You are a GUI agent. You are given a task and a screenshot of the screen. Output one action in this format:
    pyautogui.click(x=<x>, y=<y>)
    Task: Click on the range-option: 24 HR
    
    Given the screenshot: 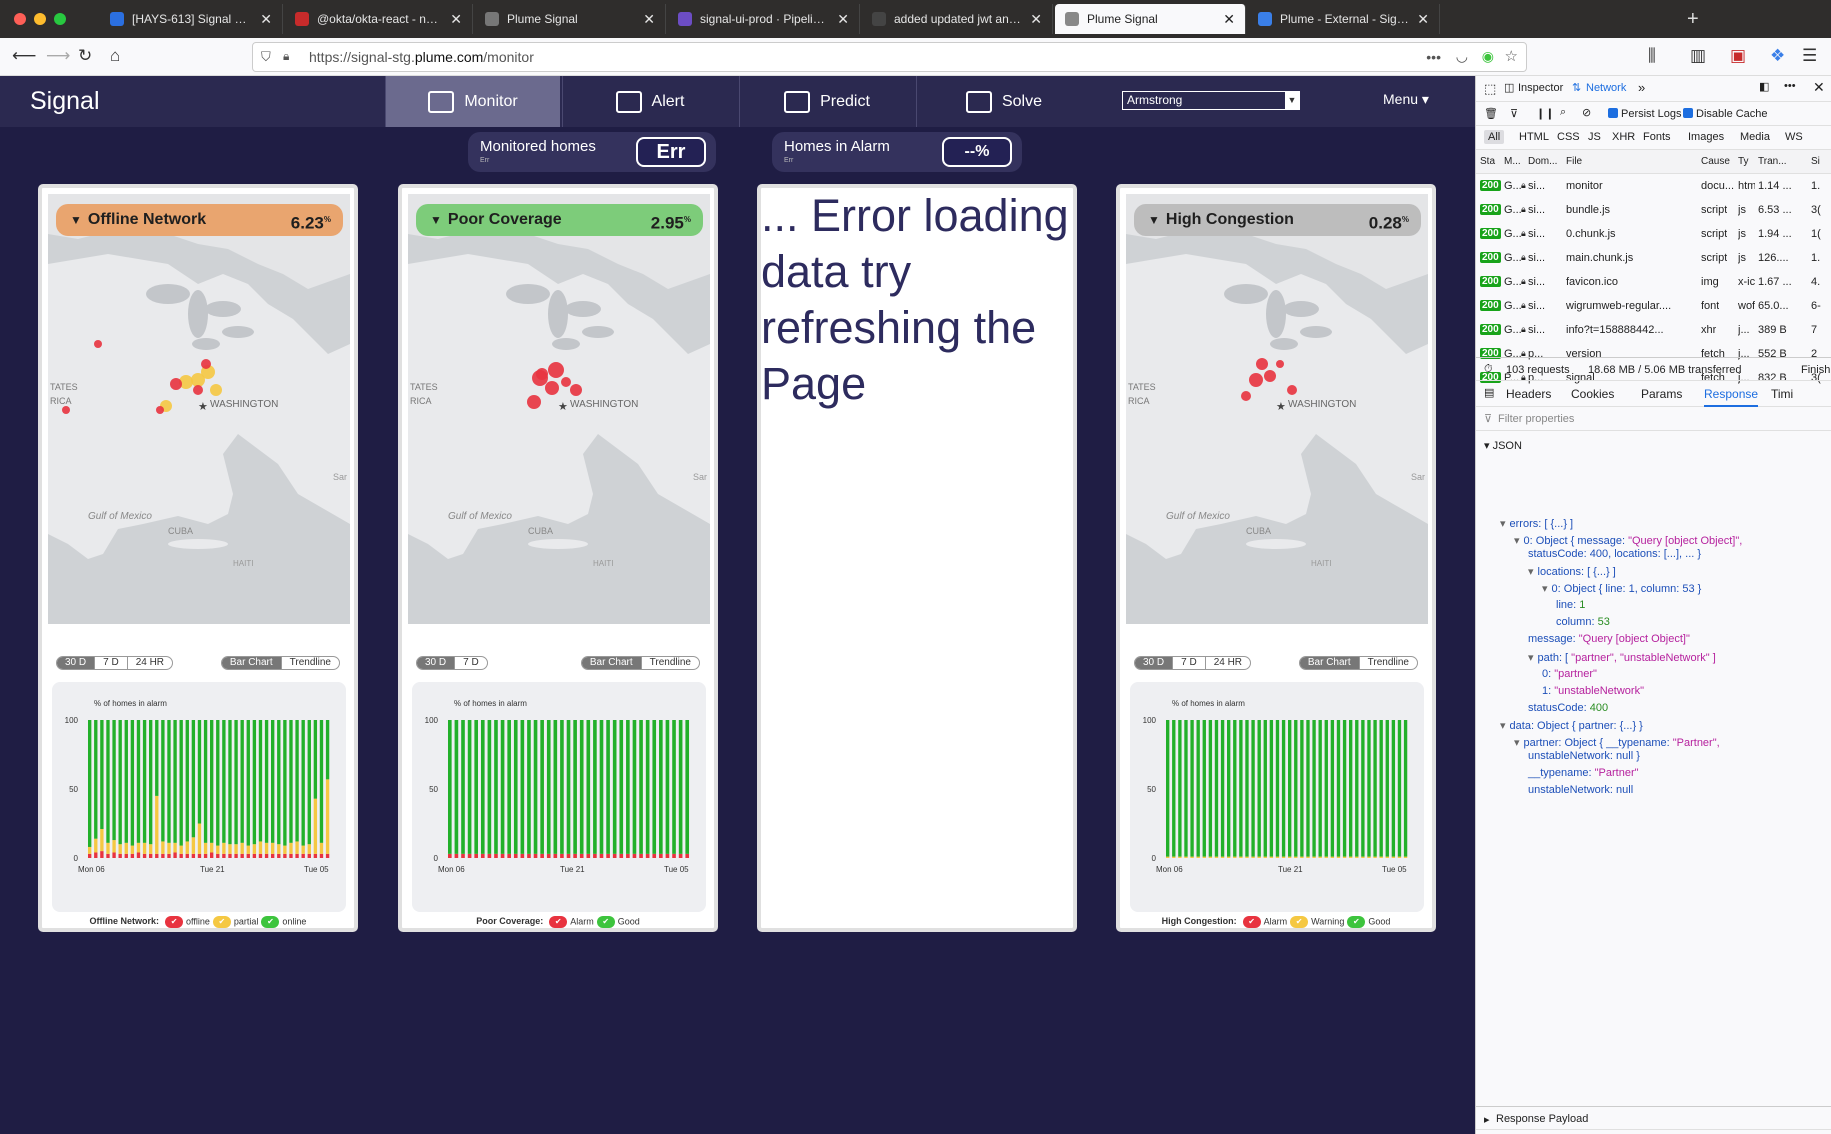 What is the action you would take?
    pyautogui.click(x=1228, y=663)
    